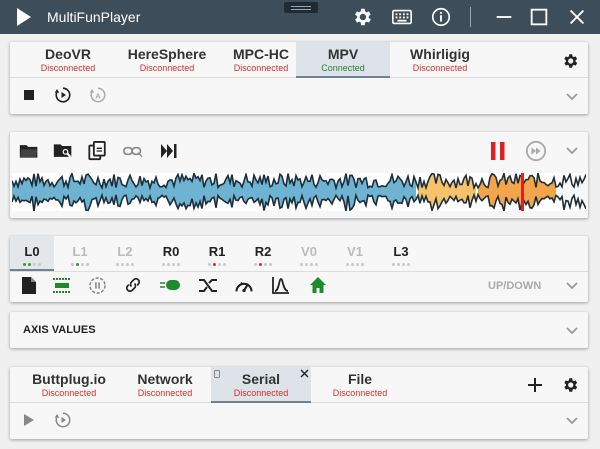  What do you see at coordinates (343, 60) in the screenshot?
I see `tab-mpv: MPV Connected` at bounding box center [343, 60].